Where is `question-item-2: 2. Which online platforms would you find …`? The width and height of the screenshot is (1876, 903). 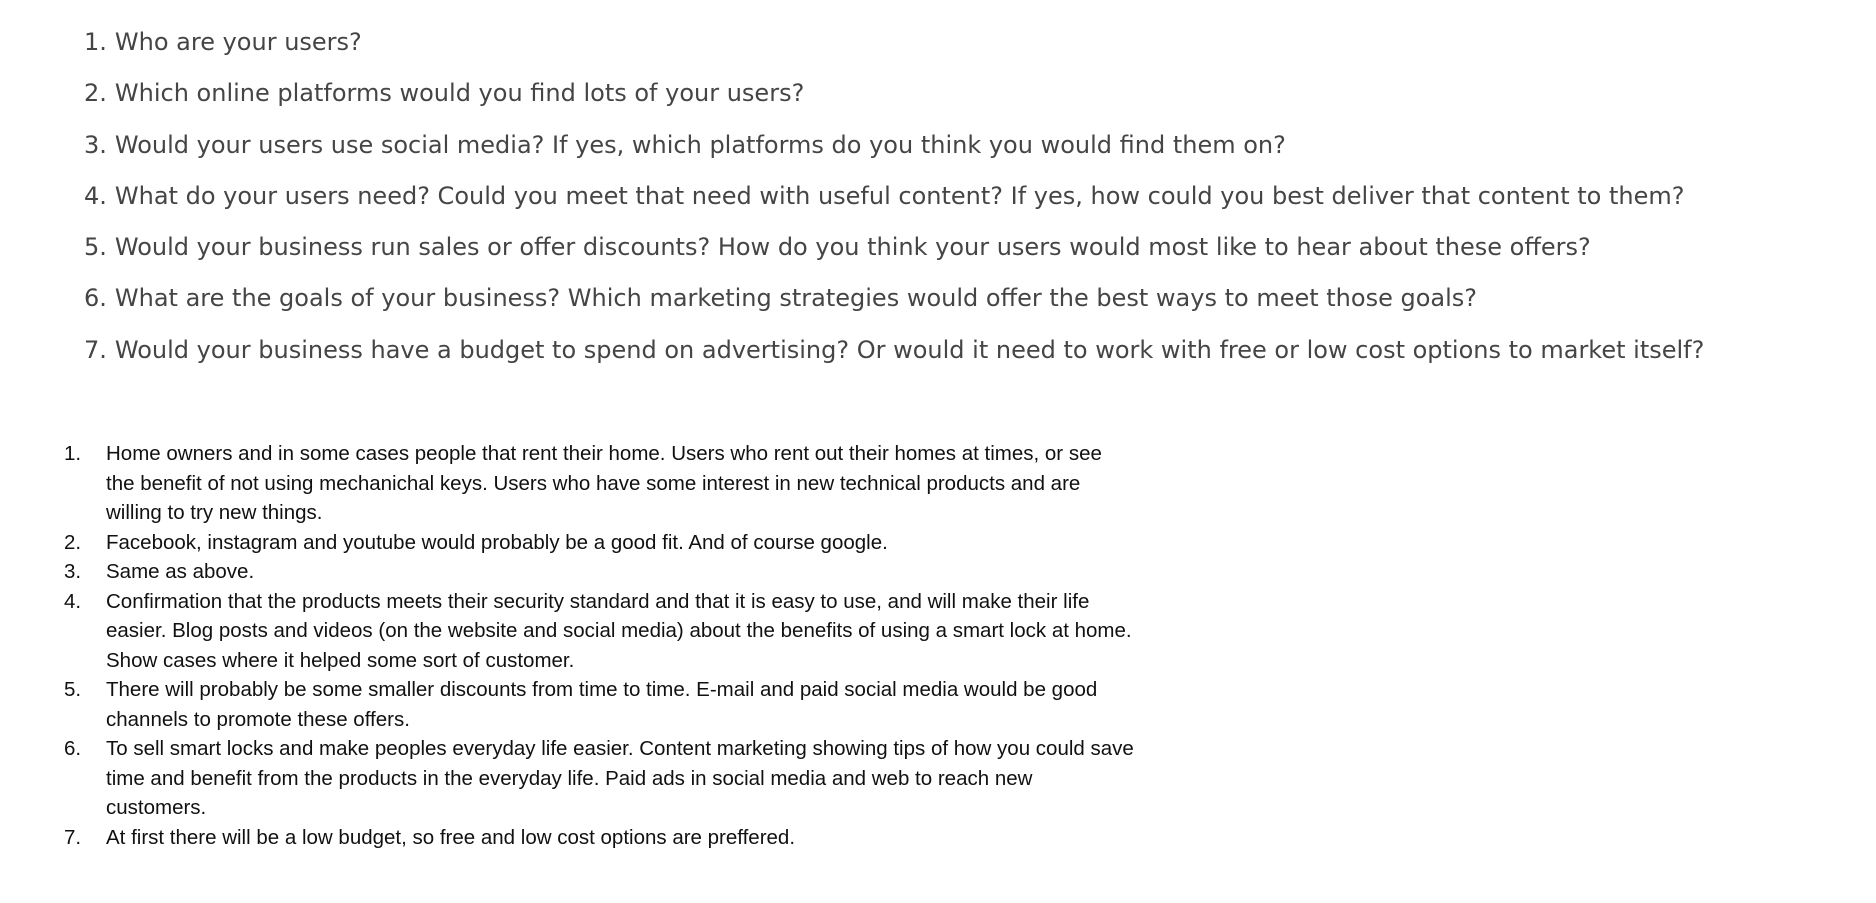
question-item-2: 2. Which online platforms would you find … is located at coordinates (974, 98).